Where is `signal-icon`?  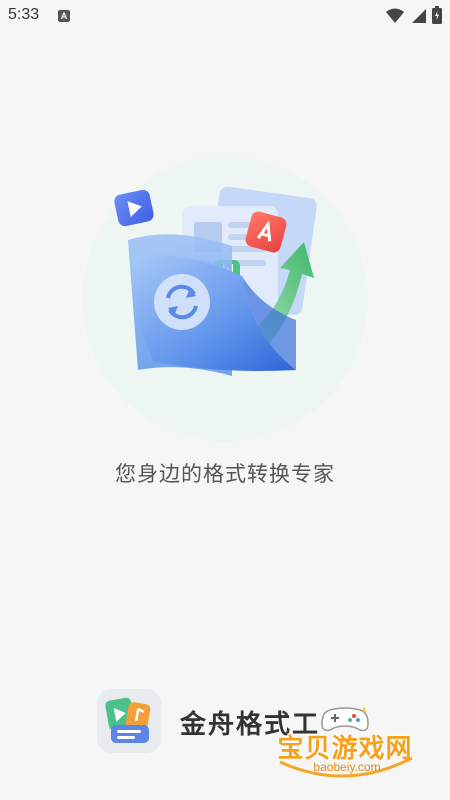 signal-icon is located at coordinates (419, 16).